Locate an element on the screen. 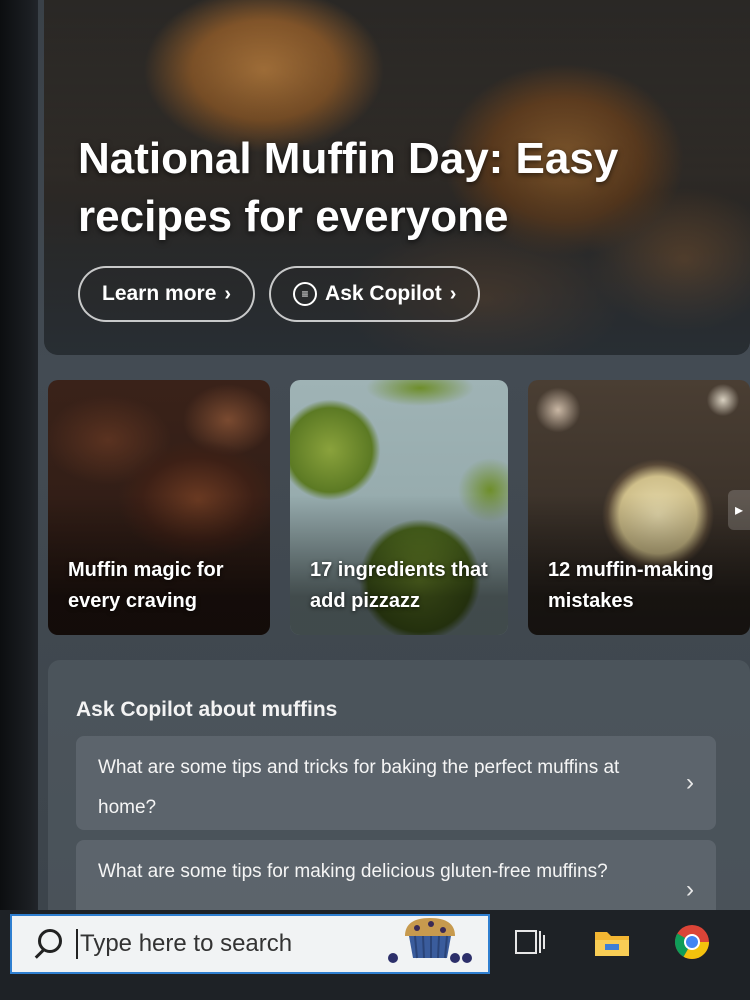 The width and height of the screenshot is (750, 1000). monitor-bezel is located at coordinates (20, 500).